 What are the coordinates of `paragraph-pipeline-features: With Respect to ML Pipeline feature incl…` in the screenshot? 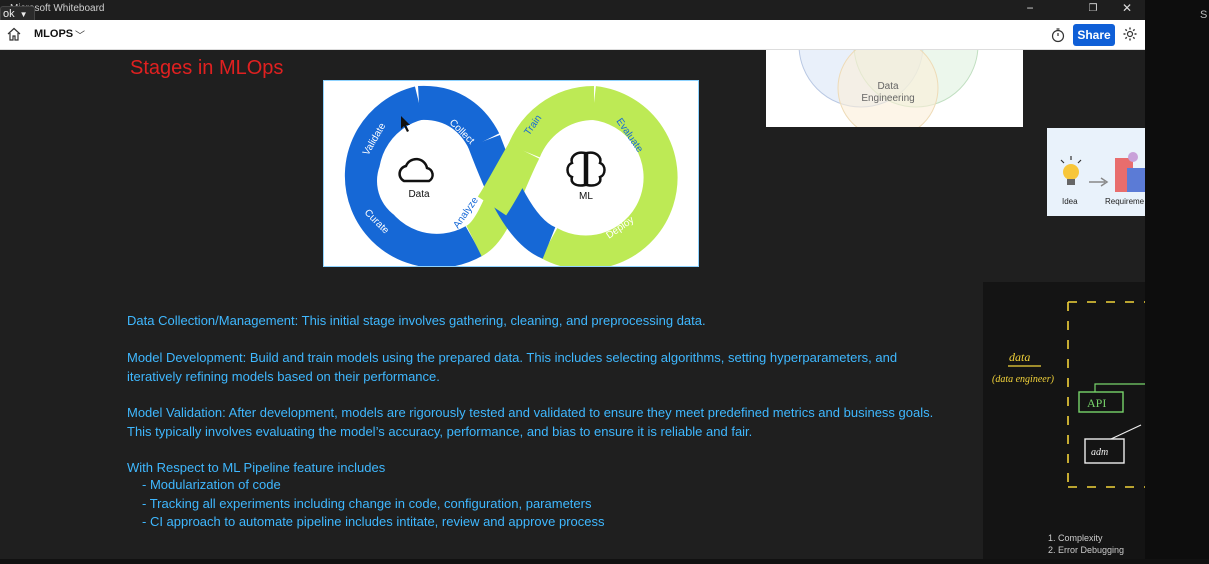 It's located at (256, 467).